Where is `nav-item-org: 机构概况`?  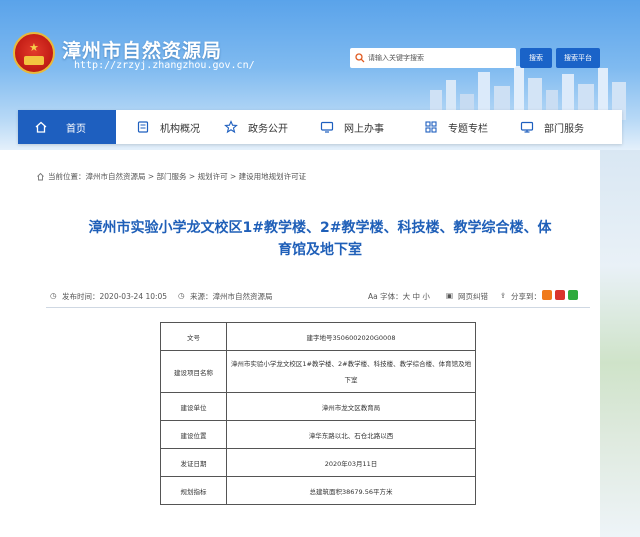
nav-item-org: 机构概况 is located at coordinates (162, 127).